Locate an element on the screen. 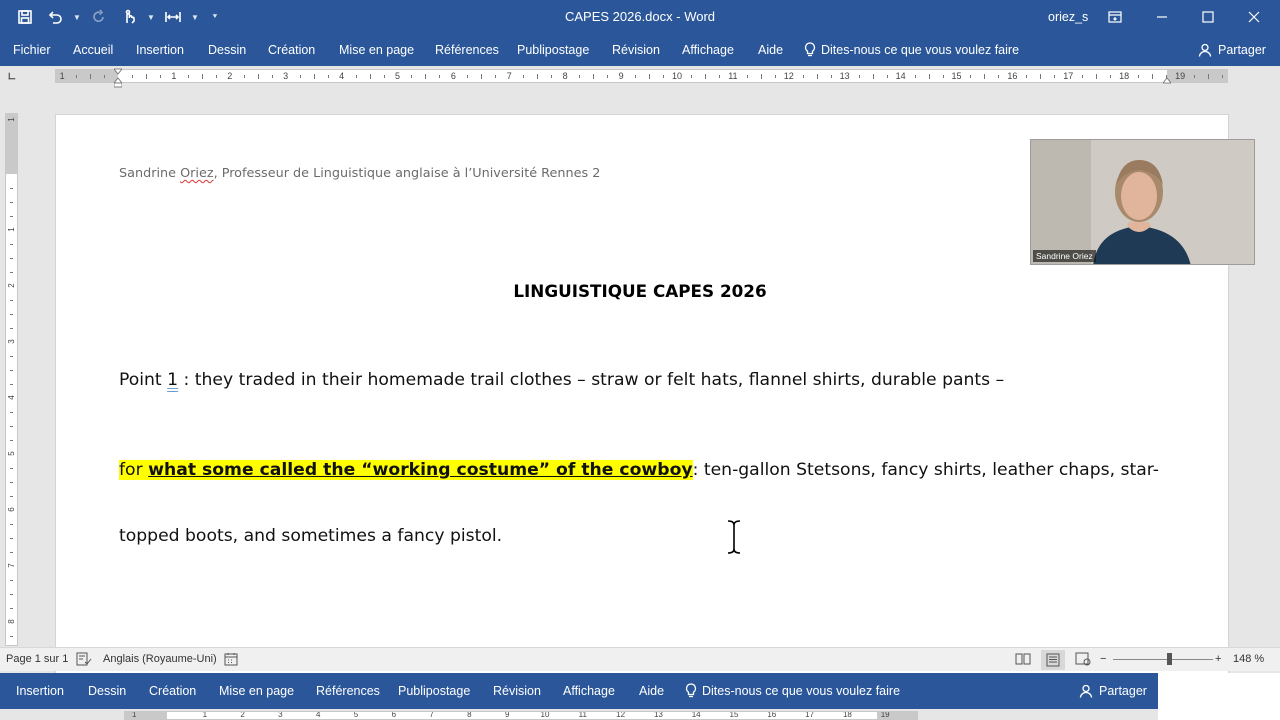 The width and height of the screenshot is (1280, 720). maximize-button is located at coordinates (1208, 17).